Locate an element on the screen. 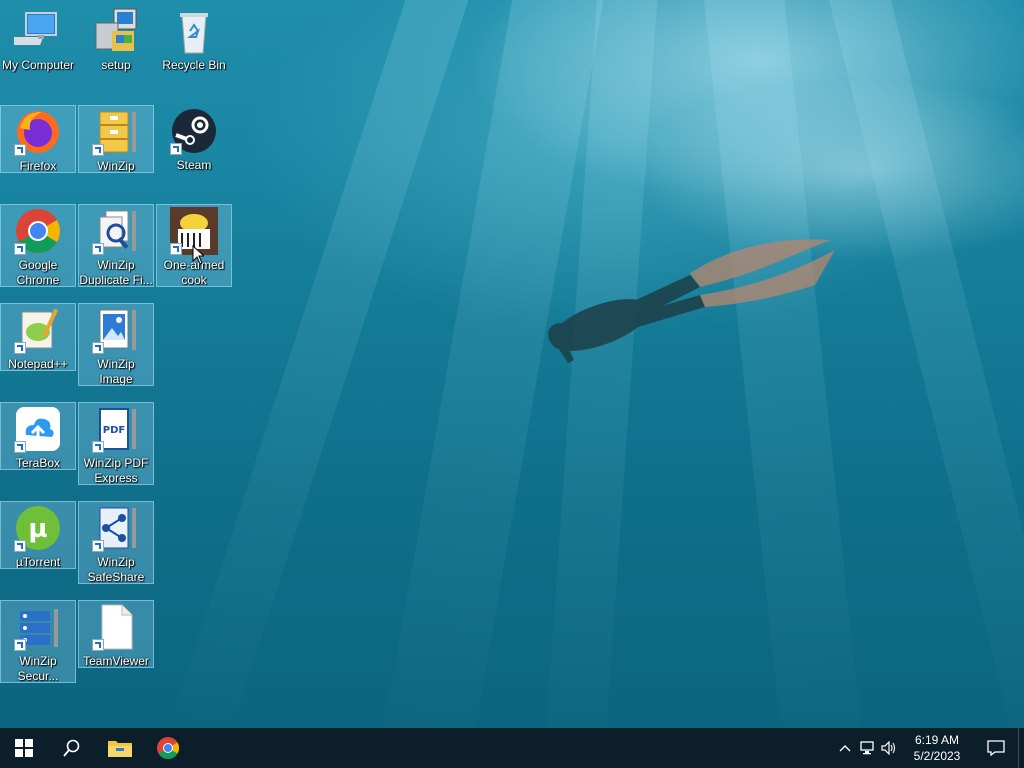 The width and height of the screenshot is (1024, 768). search-icon is located at coordinates (71, 748).